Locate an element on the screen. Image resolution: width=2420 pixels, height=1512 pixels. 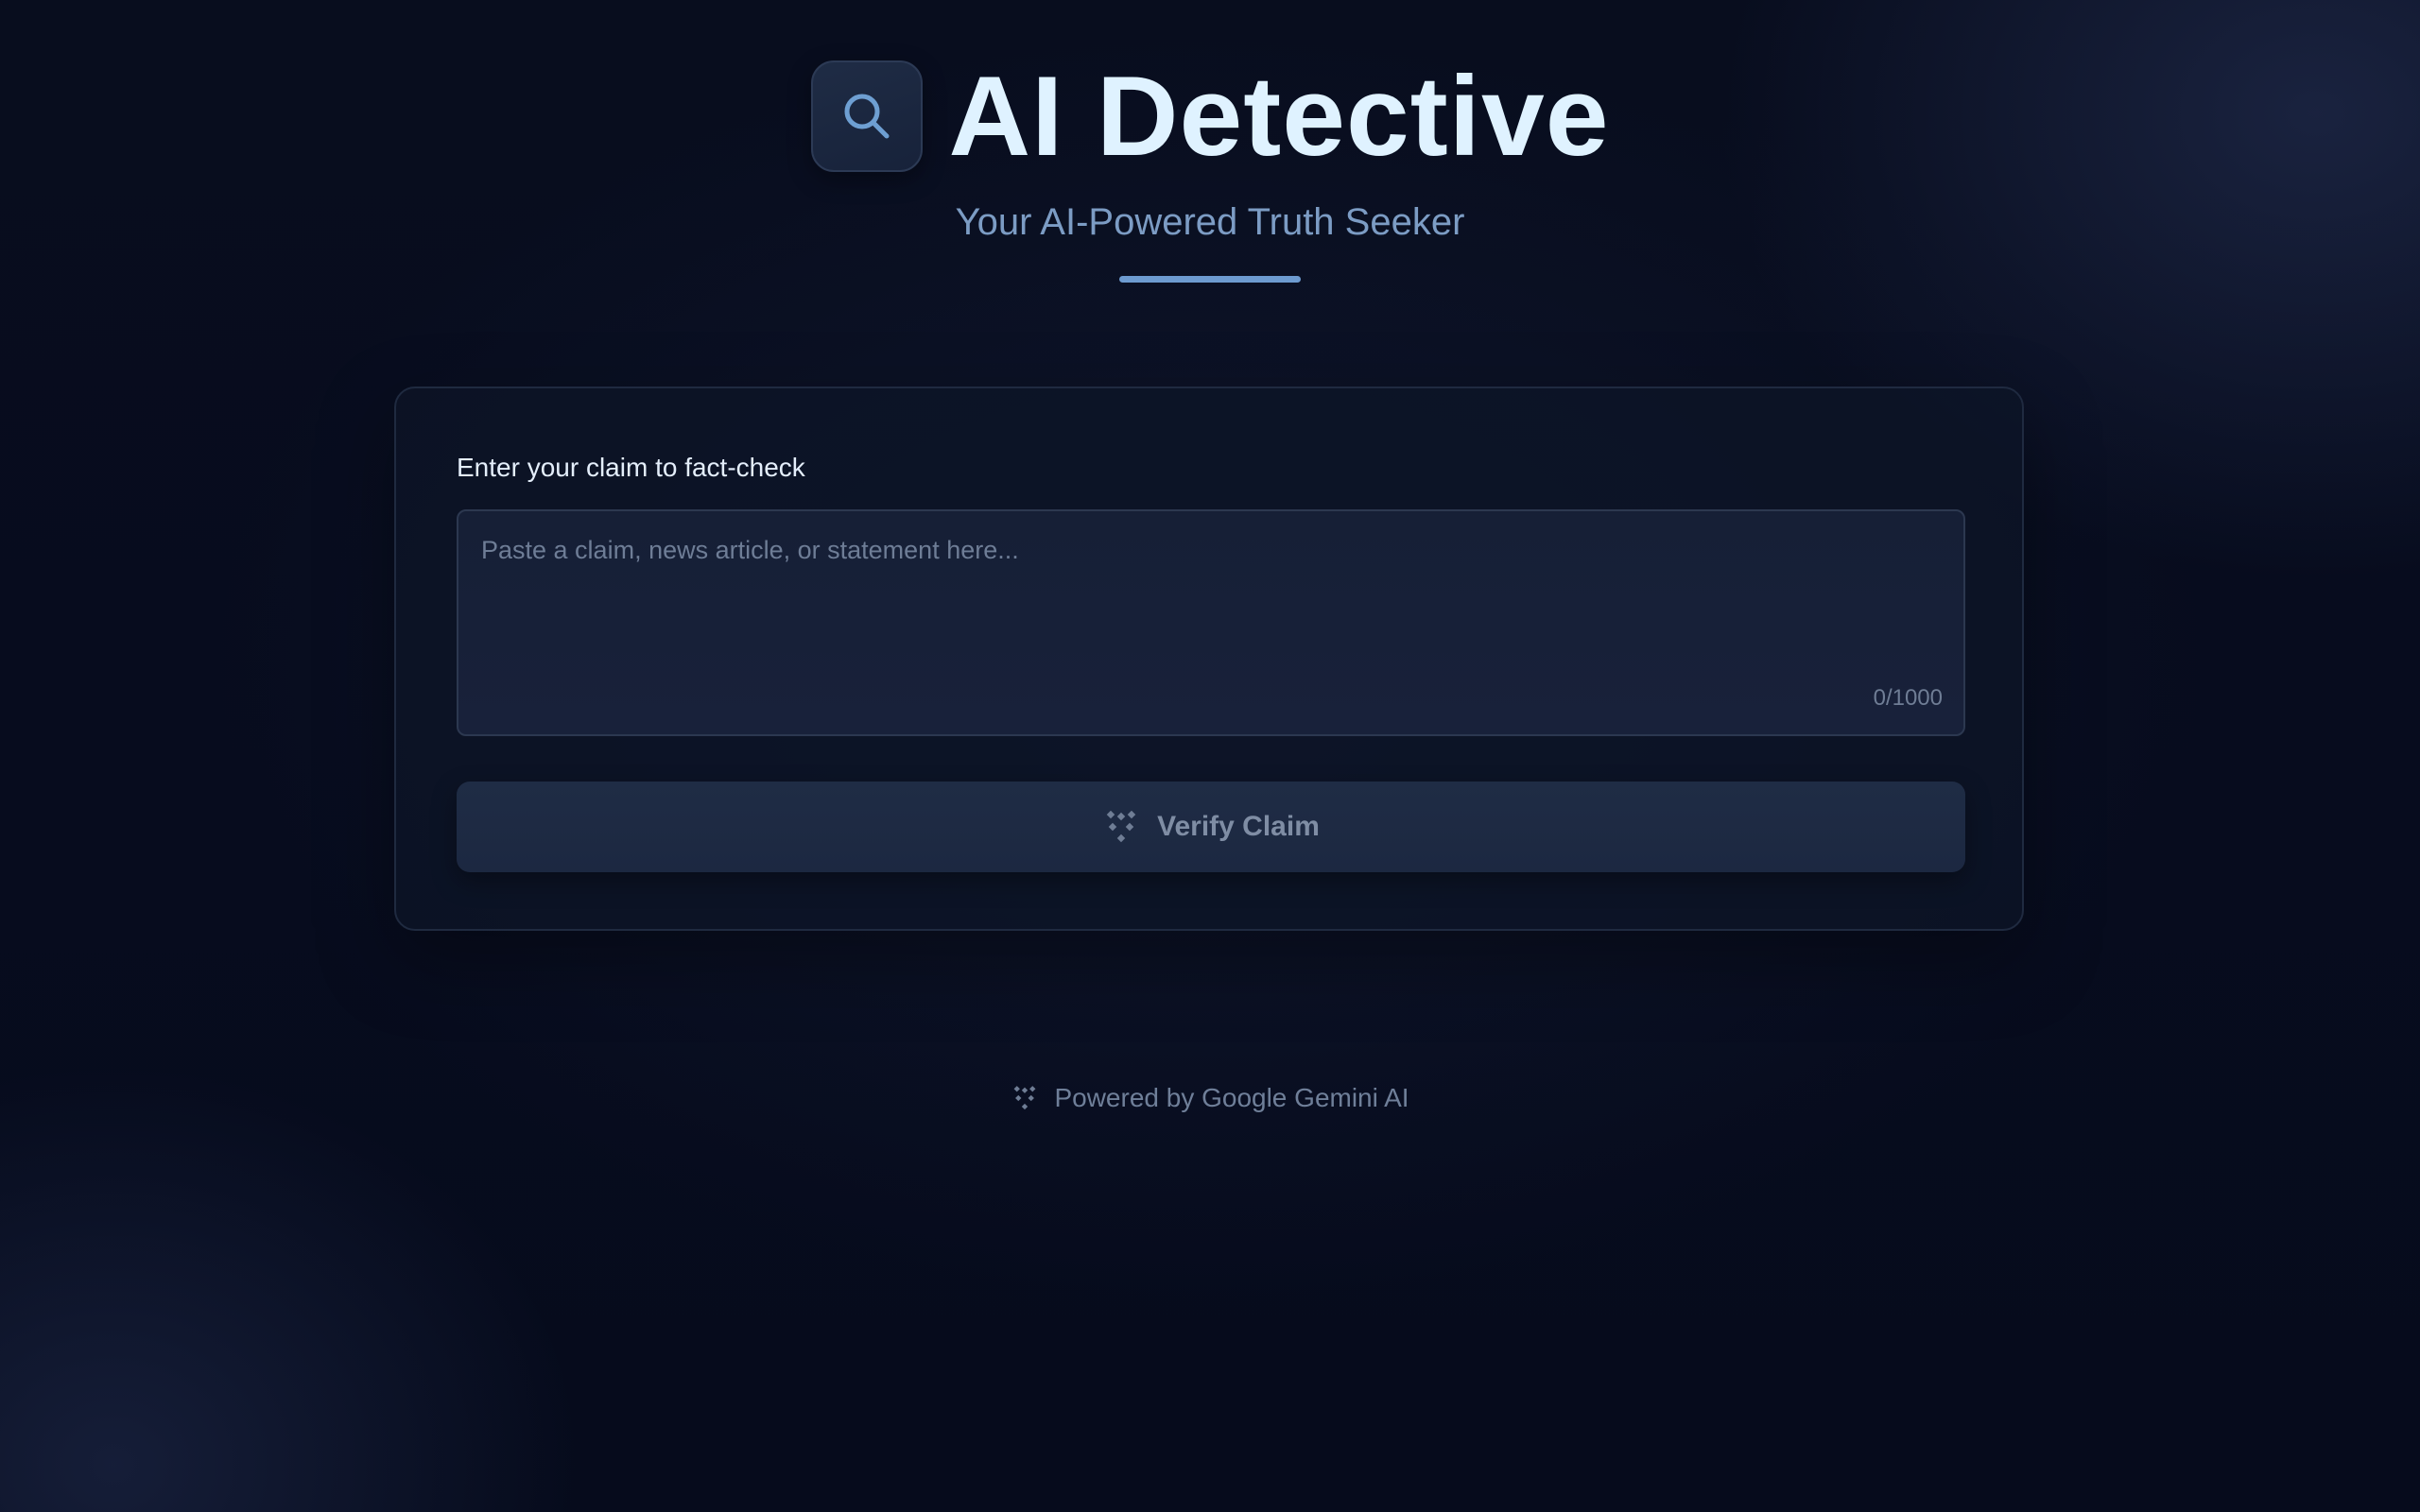
footer: Powered by Google Gemini AI is located at coordinates (1210, 1098).